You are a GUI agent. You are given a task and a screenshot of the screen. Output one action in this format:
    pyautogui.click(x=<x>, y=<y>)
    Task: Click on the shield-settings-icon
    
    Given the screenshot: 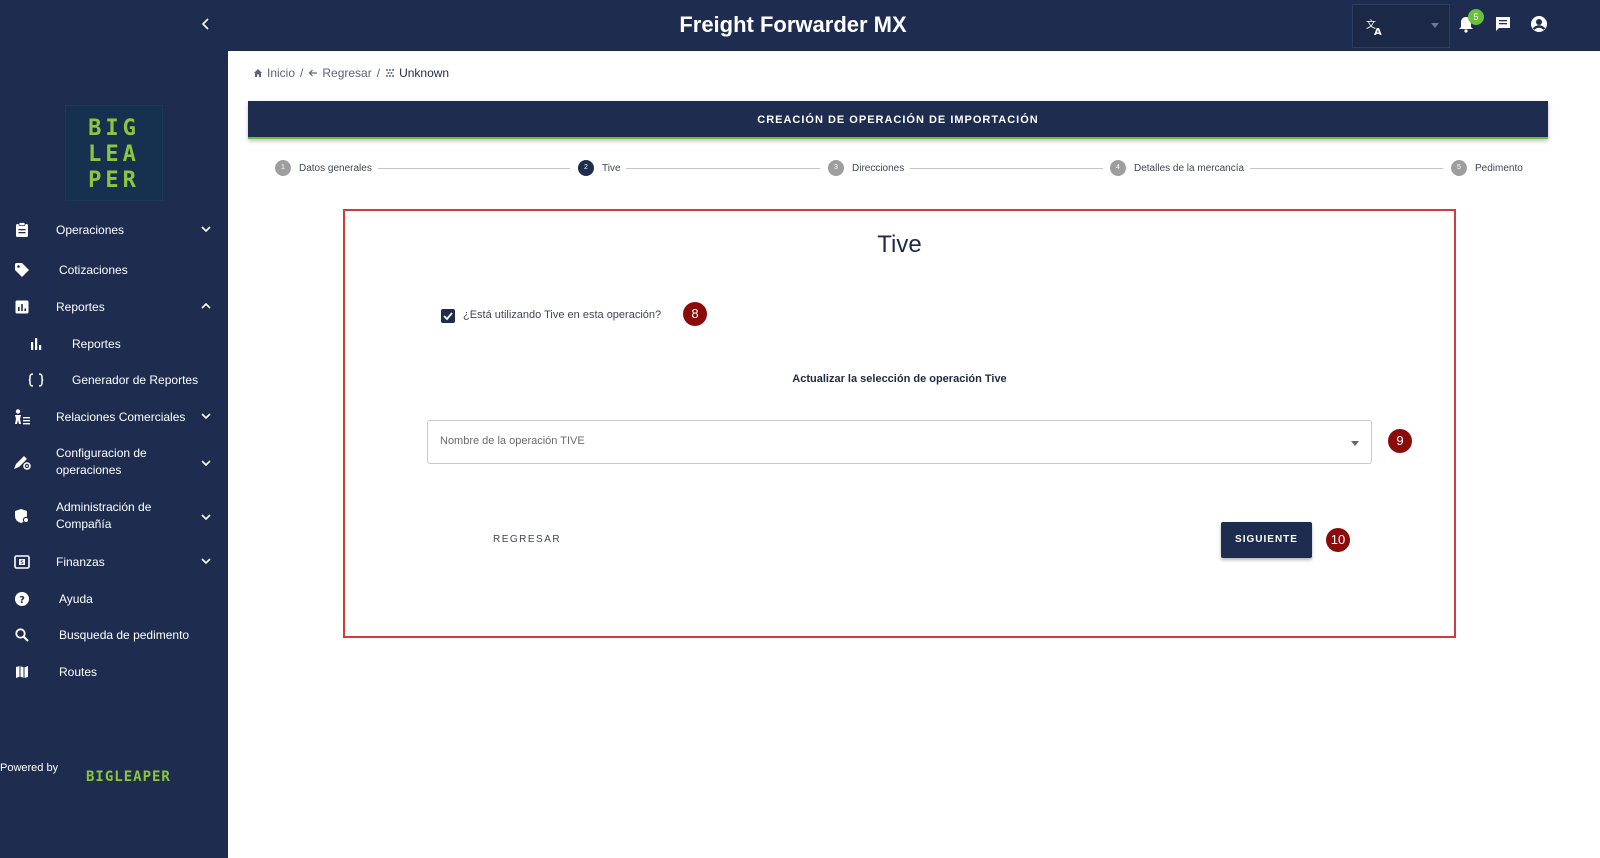 What is the action you would take?
    pyautogui.click(x=22, y=516)
    